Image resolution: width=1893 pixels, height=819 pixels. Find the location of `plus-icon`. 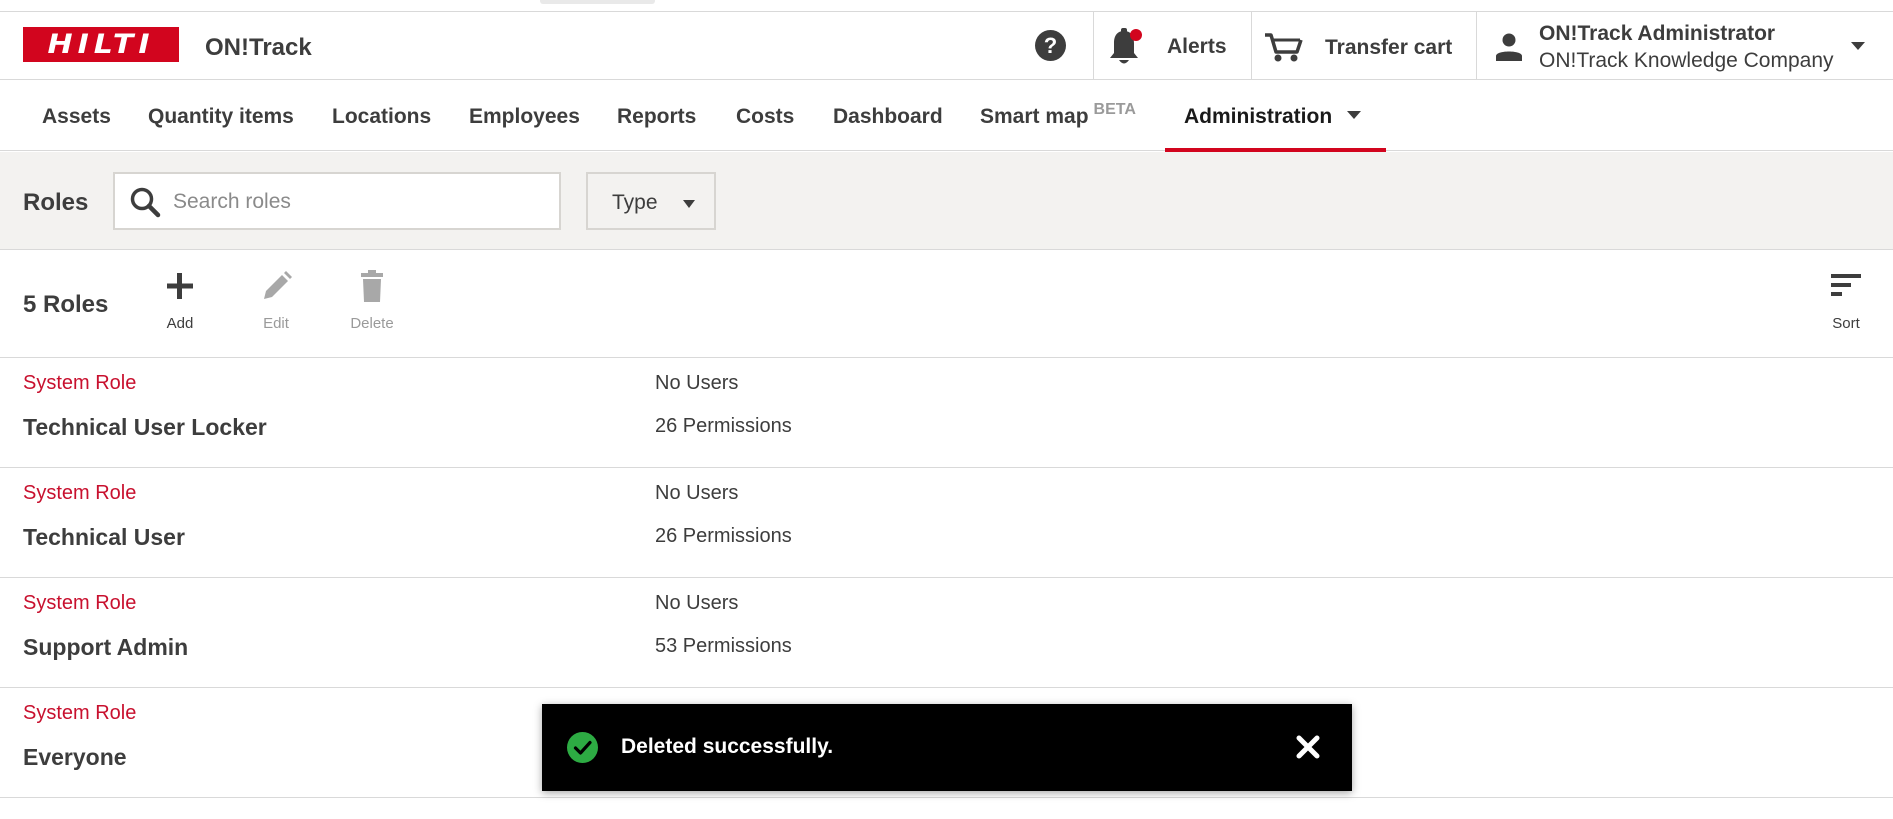

plus-icon is located at coordinates (180, 286).